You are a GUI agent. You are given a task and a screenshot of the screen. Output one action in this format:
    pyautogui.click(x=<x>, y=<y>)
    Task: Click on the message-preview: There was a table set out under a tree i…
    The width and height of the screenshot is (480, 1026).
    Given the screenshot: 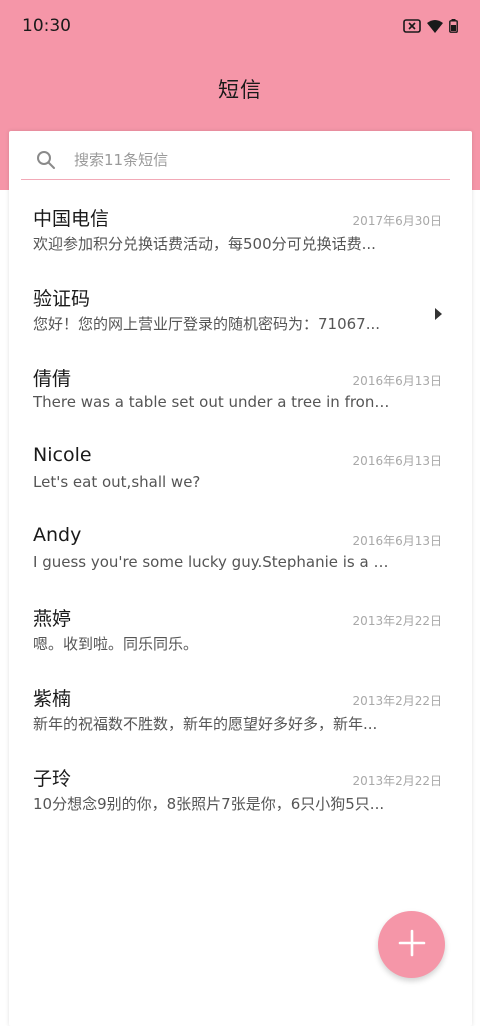 What is the action you would take?
    pyautogui.click(x=213, y=402)
    